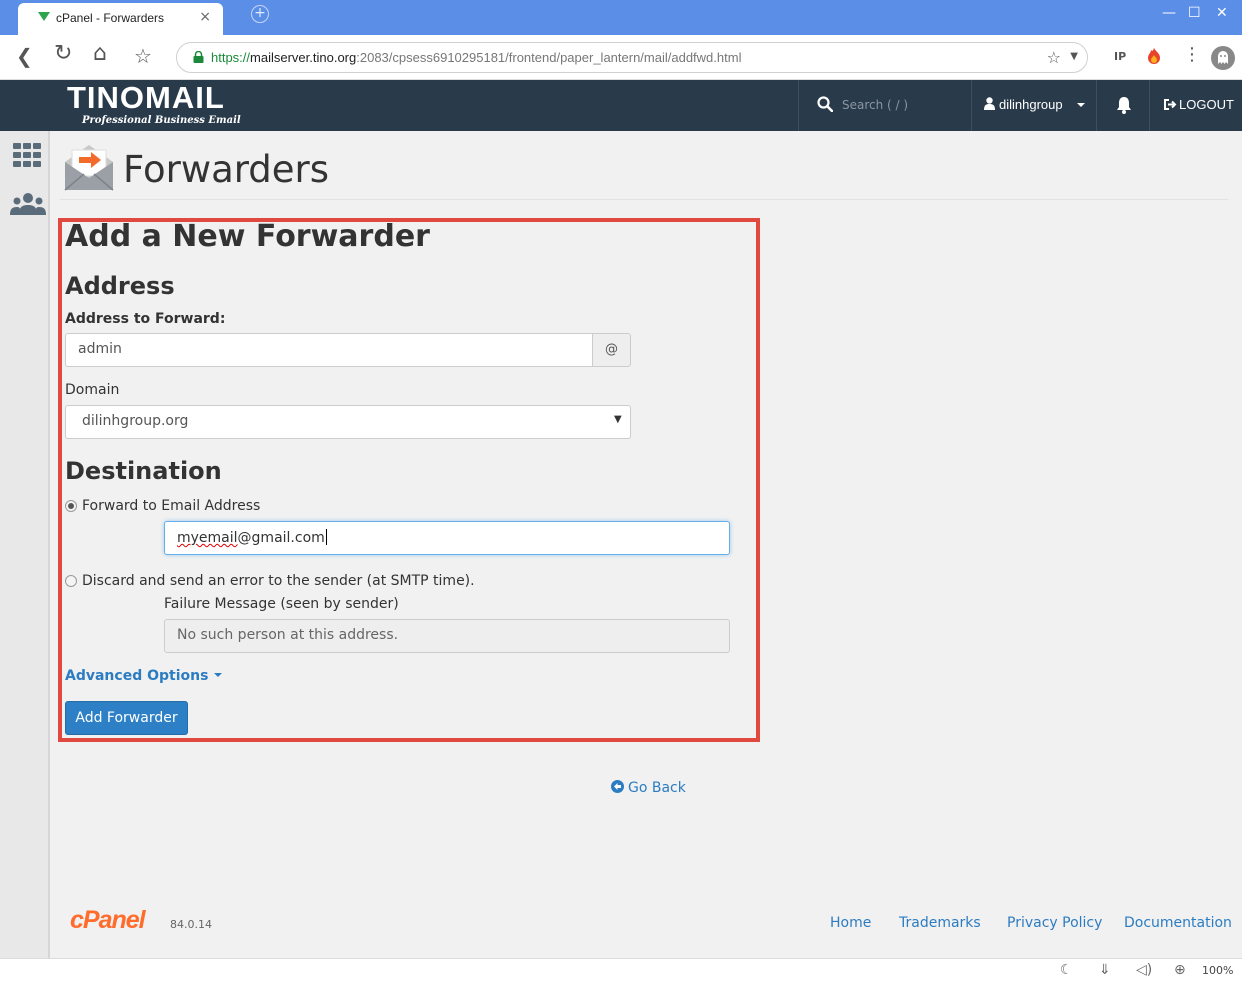 The image size is (1242, 982). I want to click on advanced-options-toggle: Advanced Options, so click(144, 676).